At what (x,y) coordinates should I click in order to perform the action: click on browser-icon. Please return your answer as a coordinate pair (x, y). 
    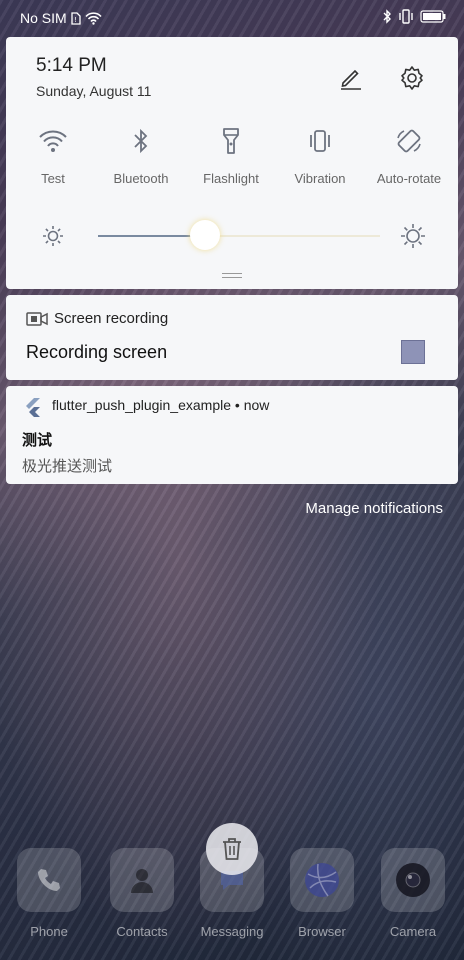
    Looking at the image, I should click on (322, 880).